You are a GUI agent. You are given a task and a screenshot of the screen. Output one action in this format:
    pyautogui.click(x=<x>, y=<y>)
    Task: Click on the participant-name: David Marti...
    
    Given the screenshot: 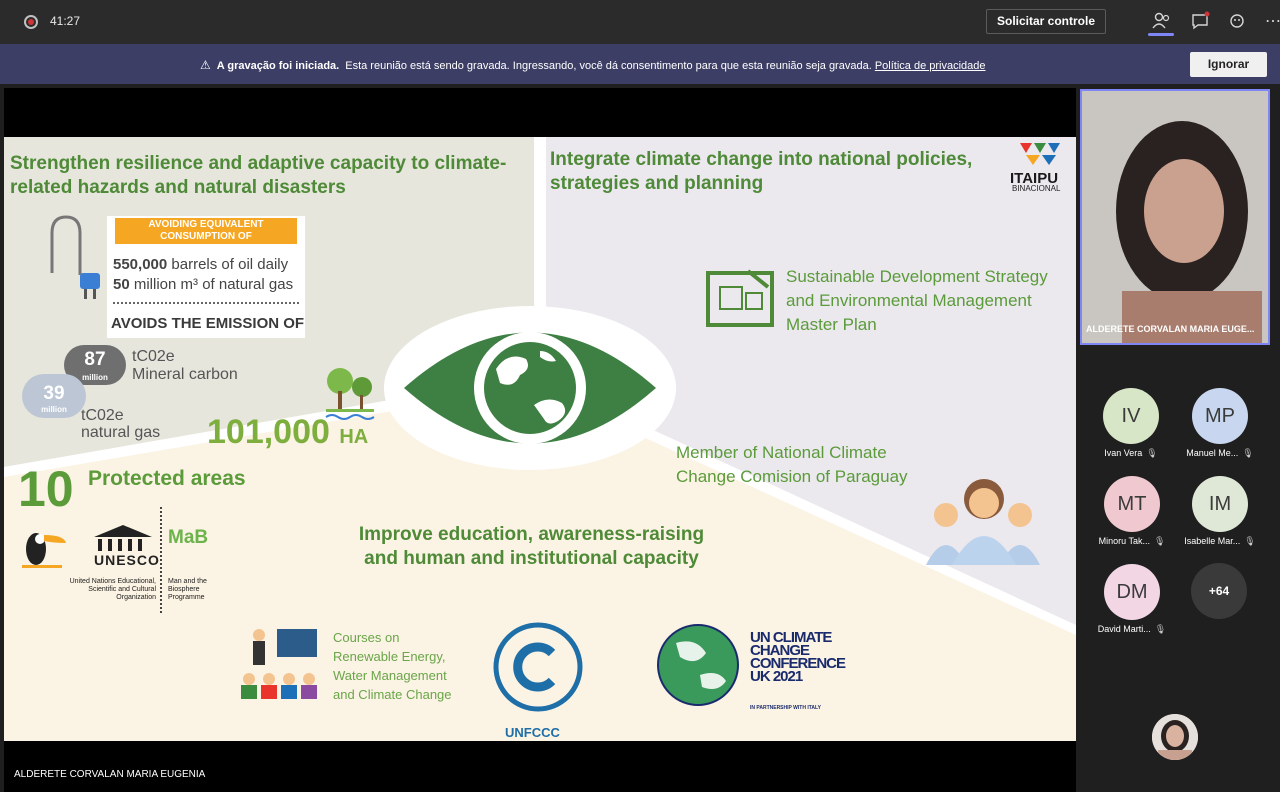 What is the action you would take?
    pyautogui.click(x=1124, y=629)
    